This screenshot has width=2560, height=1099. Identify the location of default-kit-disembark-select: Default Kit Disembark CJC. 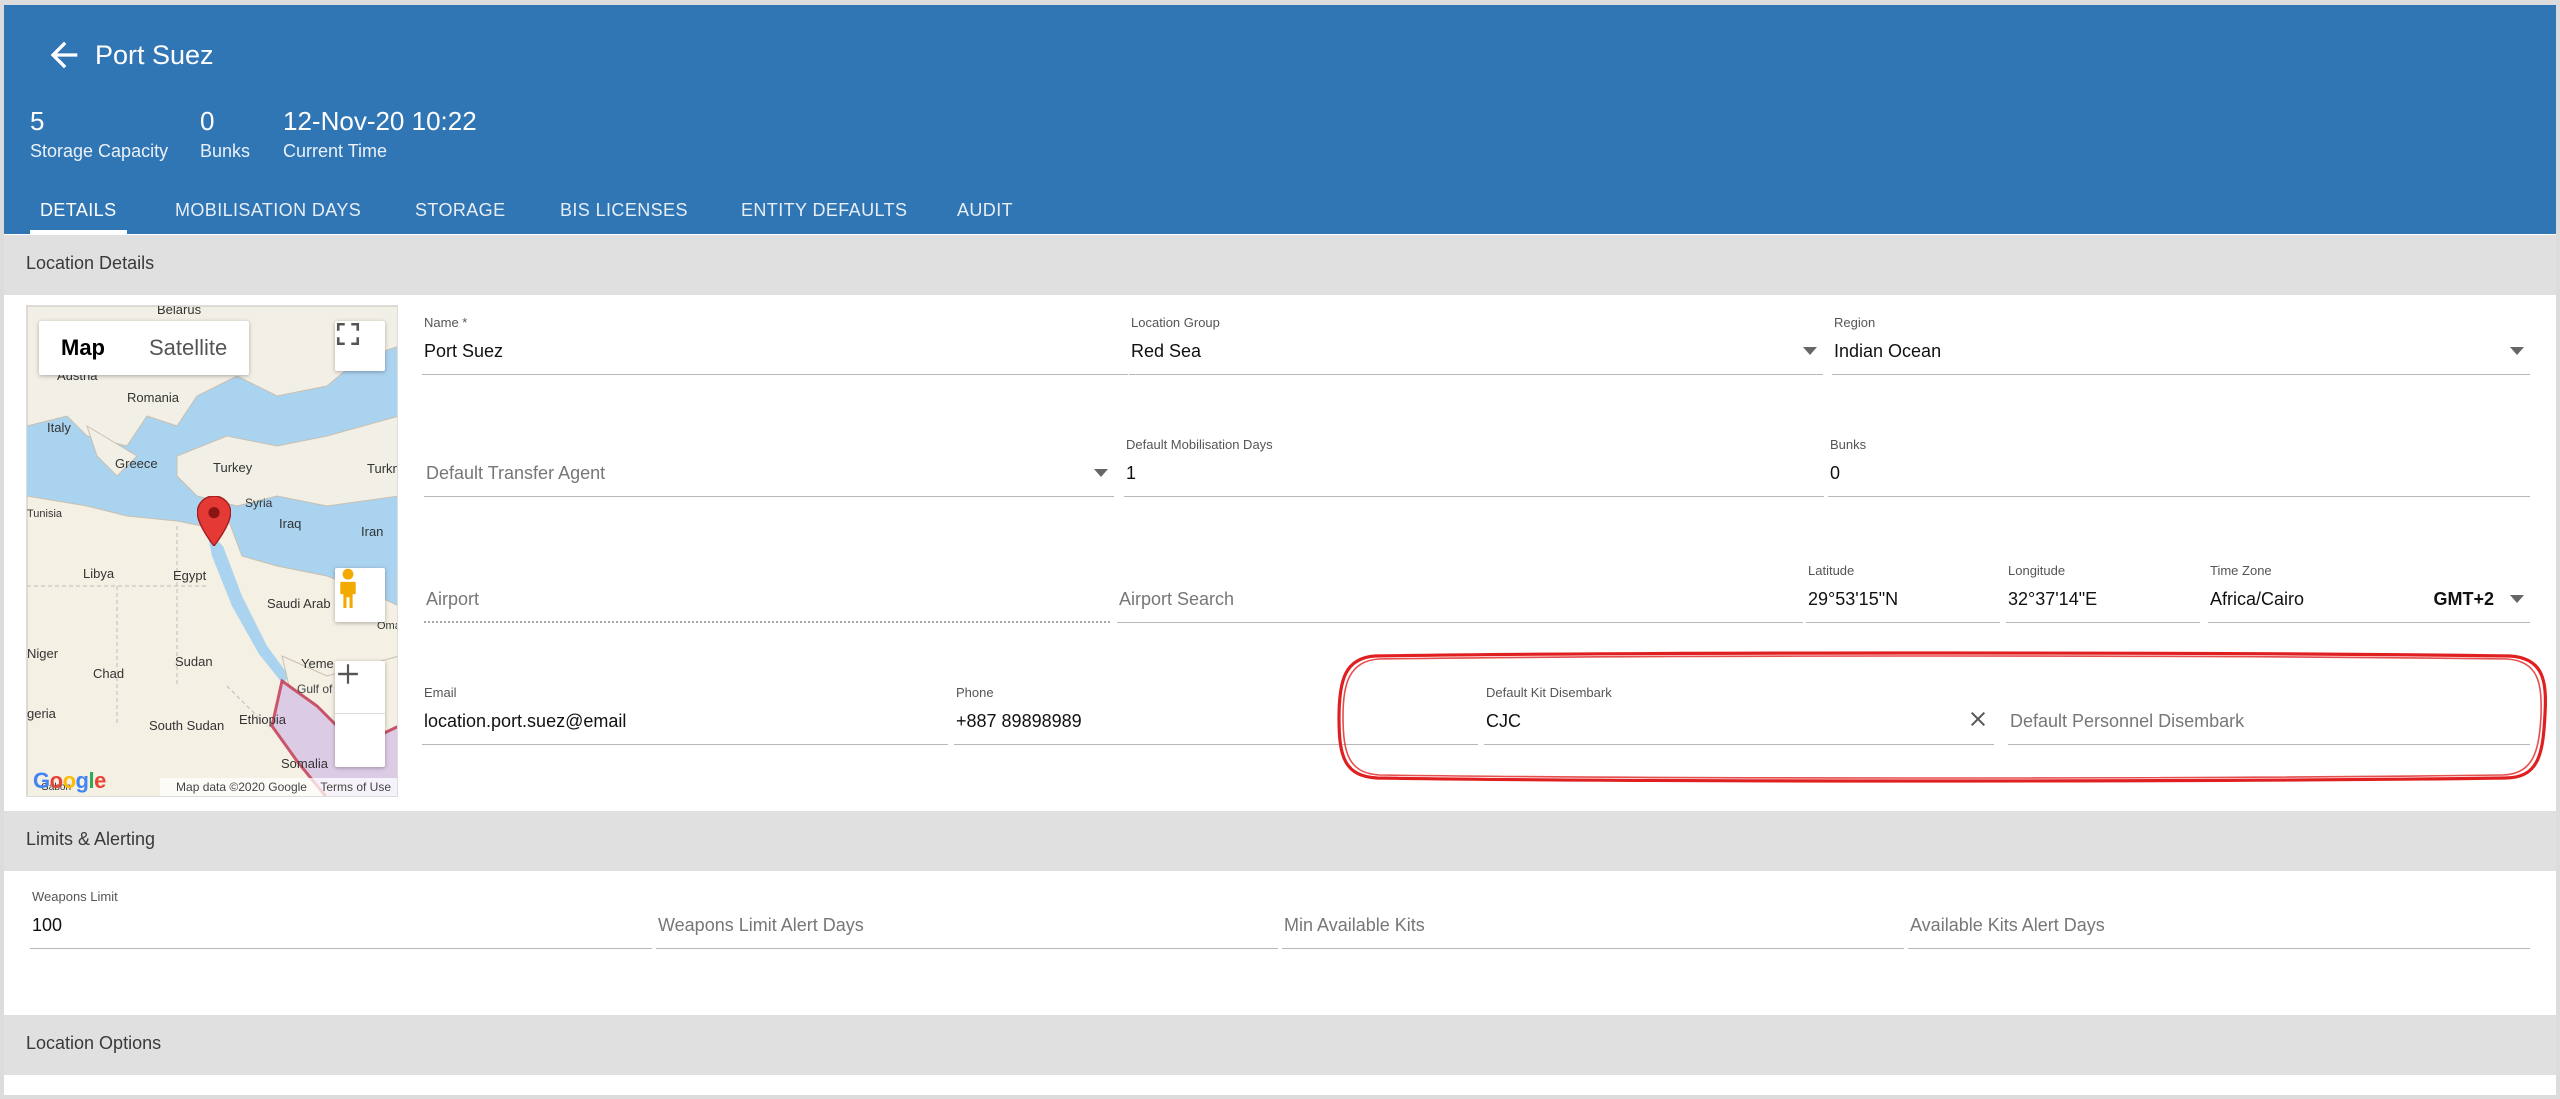
(1739, 710).